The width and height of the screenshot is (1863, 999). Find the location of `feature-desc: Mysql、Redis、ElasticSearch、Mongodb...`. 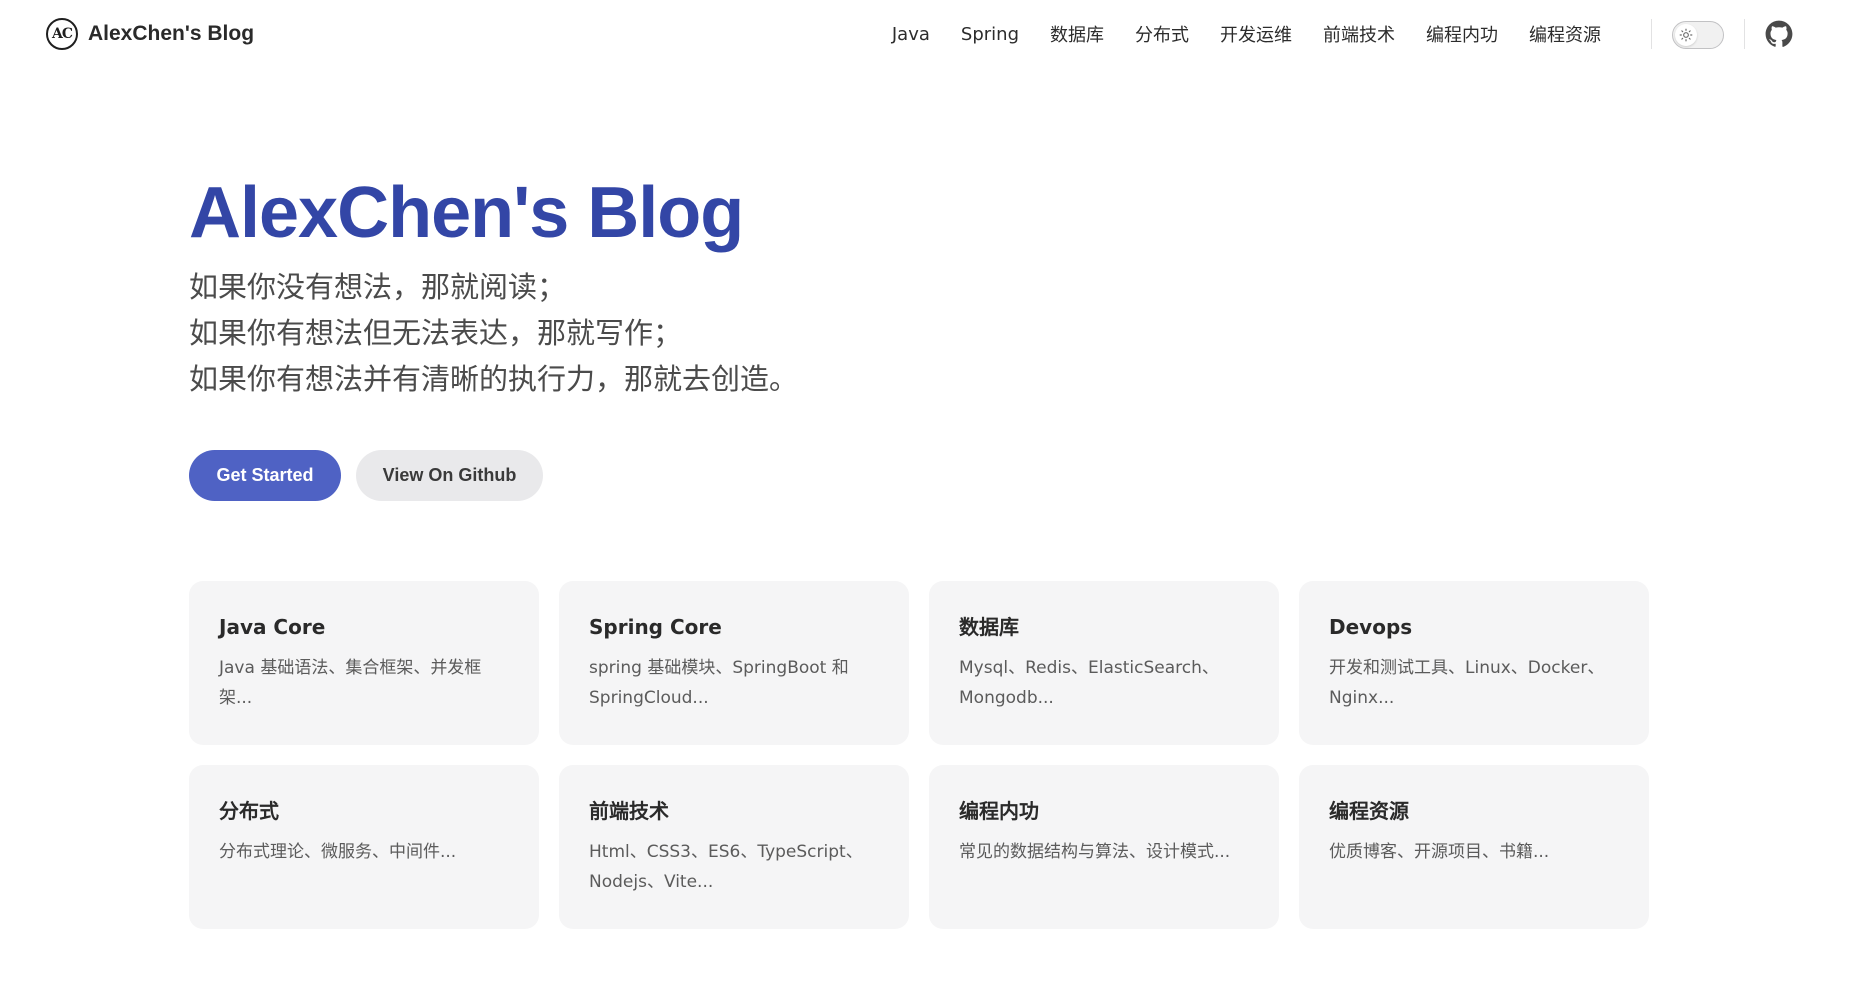

feature-desc: Mysql、Redis、ElasticSearch、Mongodb... is located at coordinates (1089, 683).